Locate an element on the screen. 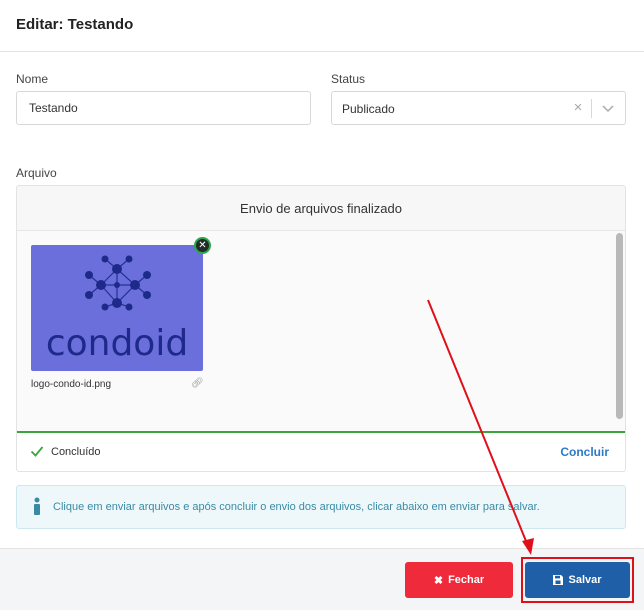 This screenshot has width=644, height=610. floppy-disk-icon is located at coordinates (558, 580).